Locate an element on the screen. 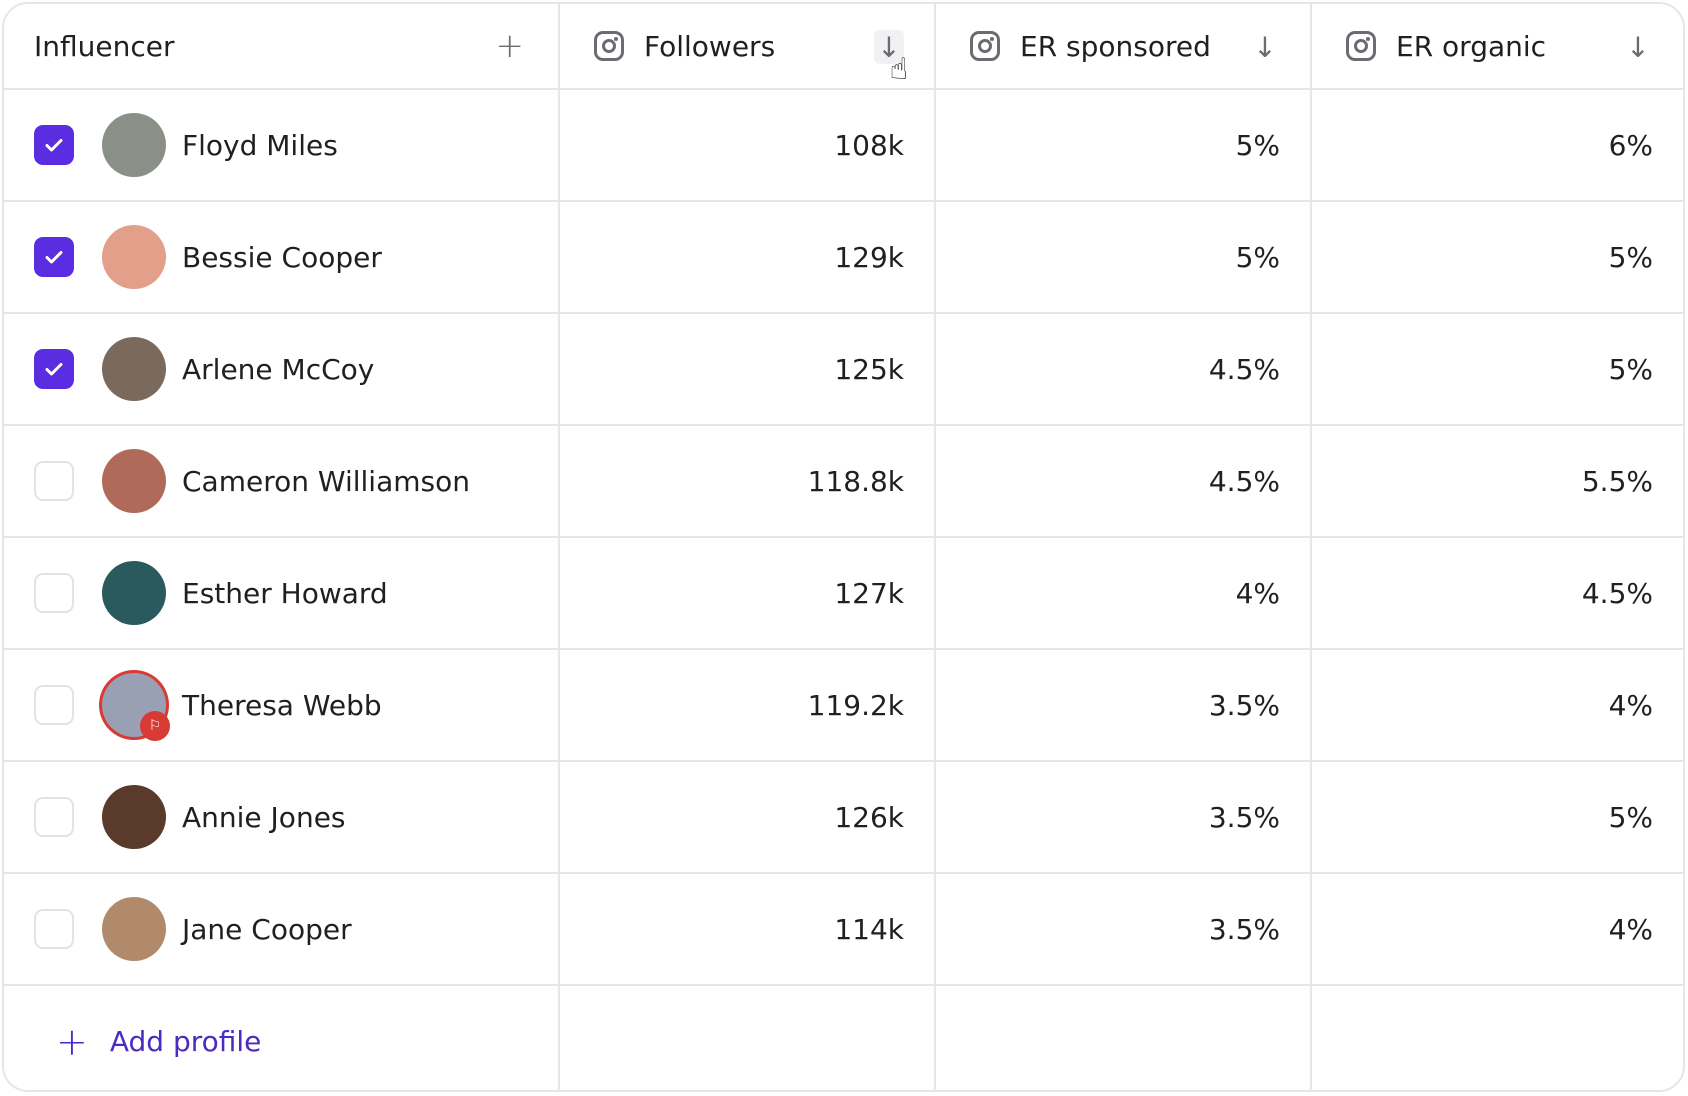  add-profile-label: Add profile is located at coordinates (185, 1041).